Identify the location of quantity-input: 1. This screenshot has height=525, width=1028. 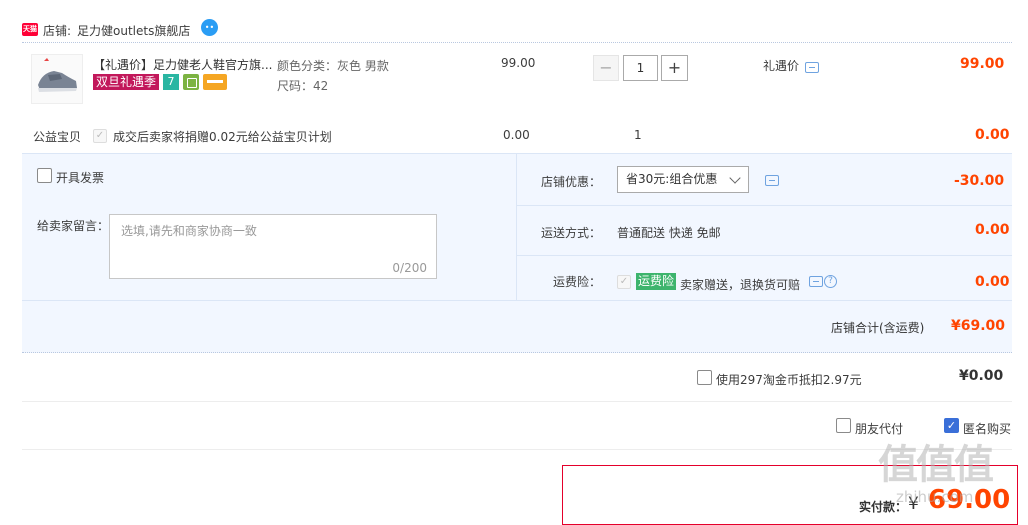
(640, 68).